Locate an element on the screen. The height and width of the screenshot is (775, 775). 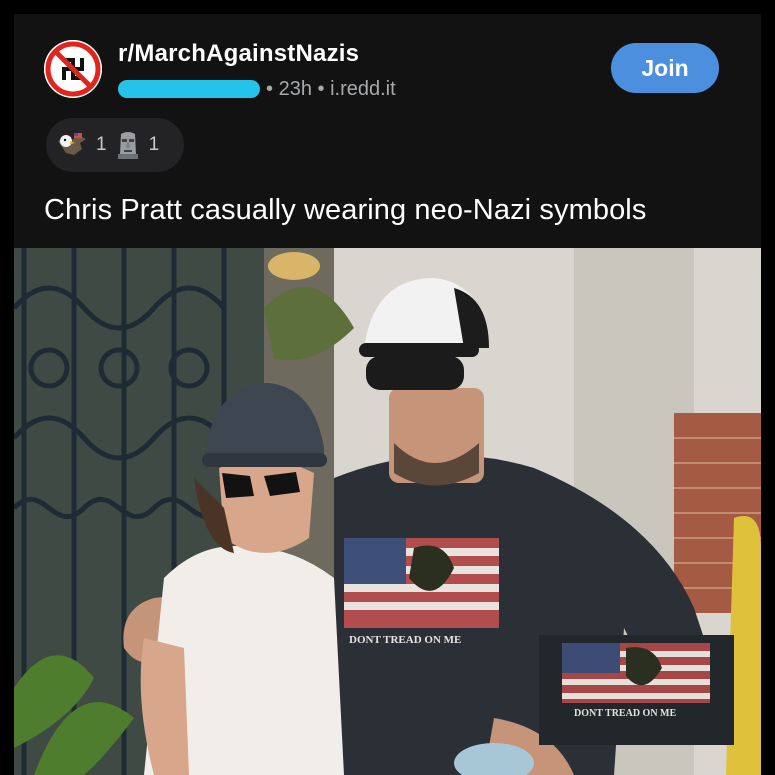
shirt-closeup-inset: DONT TREAD ON ME is located at coordinates (636, 690).